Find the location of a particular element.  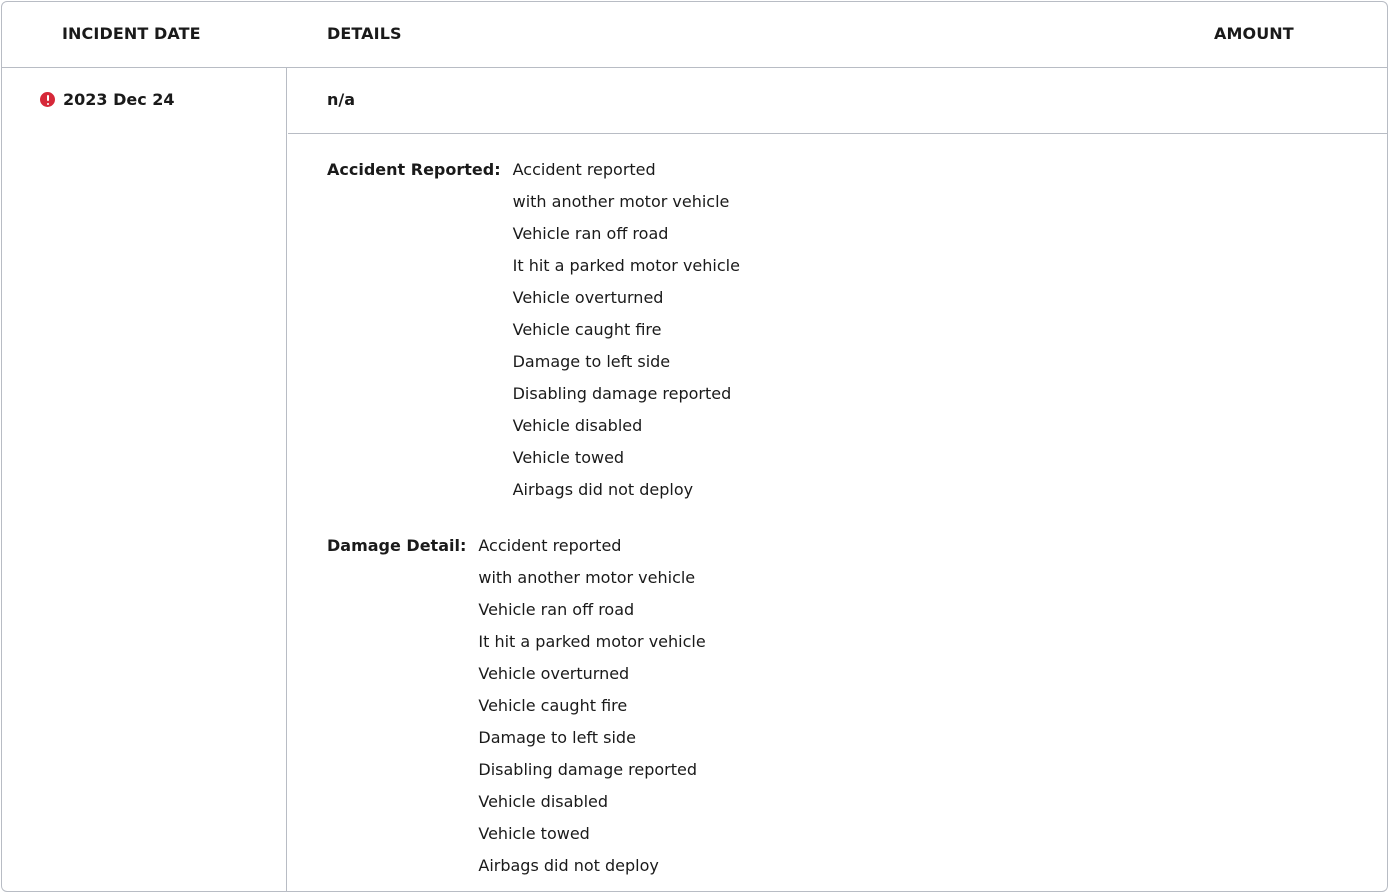

header-details: DETAILS is located at coordinates (364, 33).